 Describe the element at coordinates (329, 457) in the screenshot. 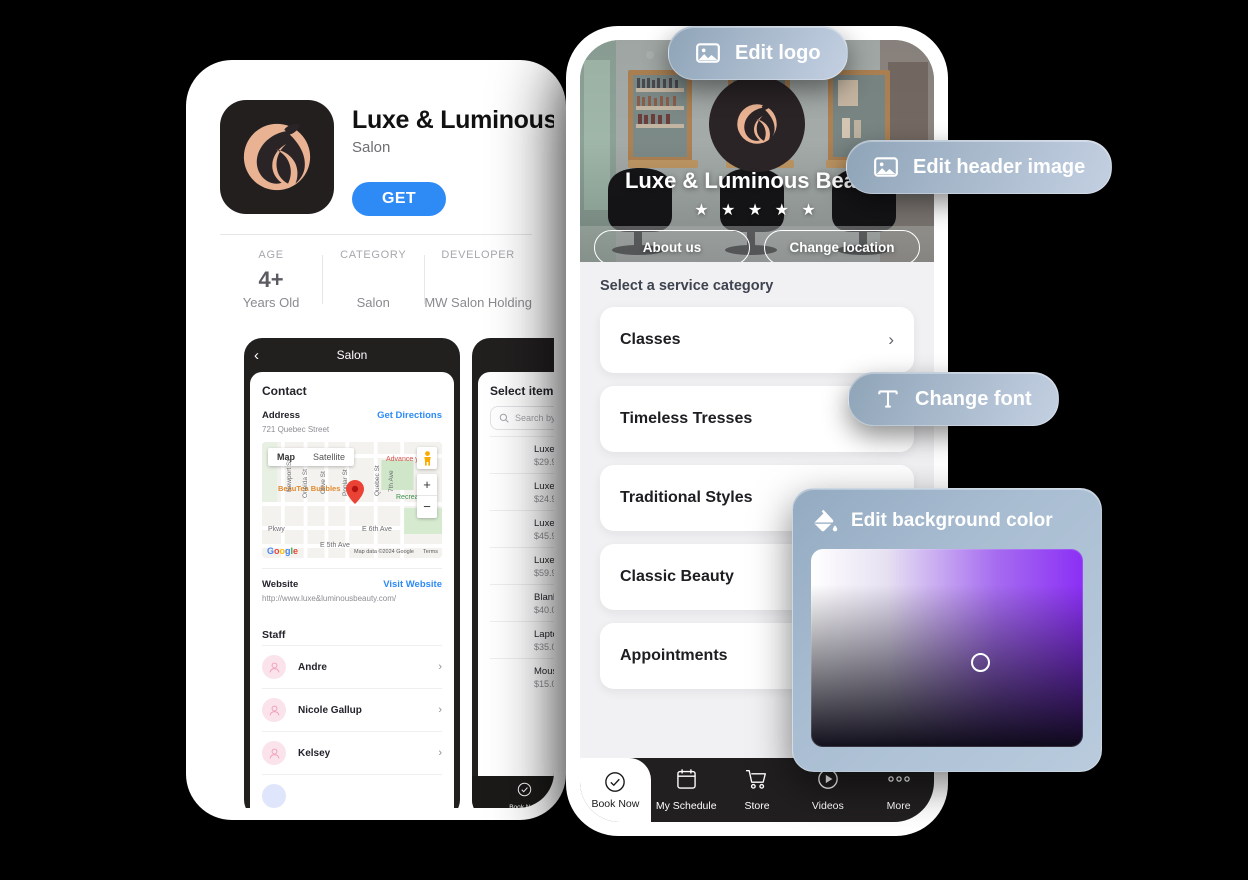

I see `map-tab-satellite: Satellite` at that location.